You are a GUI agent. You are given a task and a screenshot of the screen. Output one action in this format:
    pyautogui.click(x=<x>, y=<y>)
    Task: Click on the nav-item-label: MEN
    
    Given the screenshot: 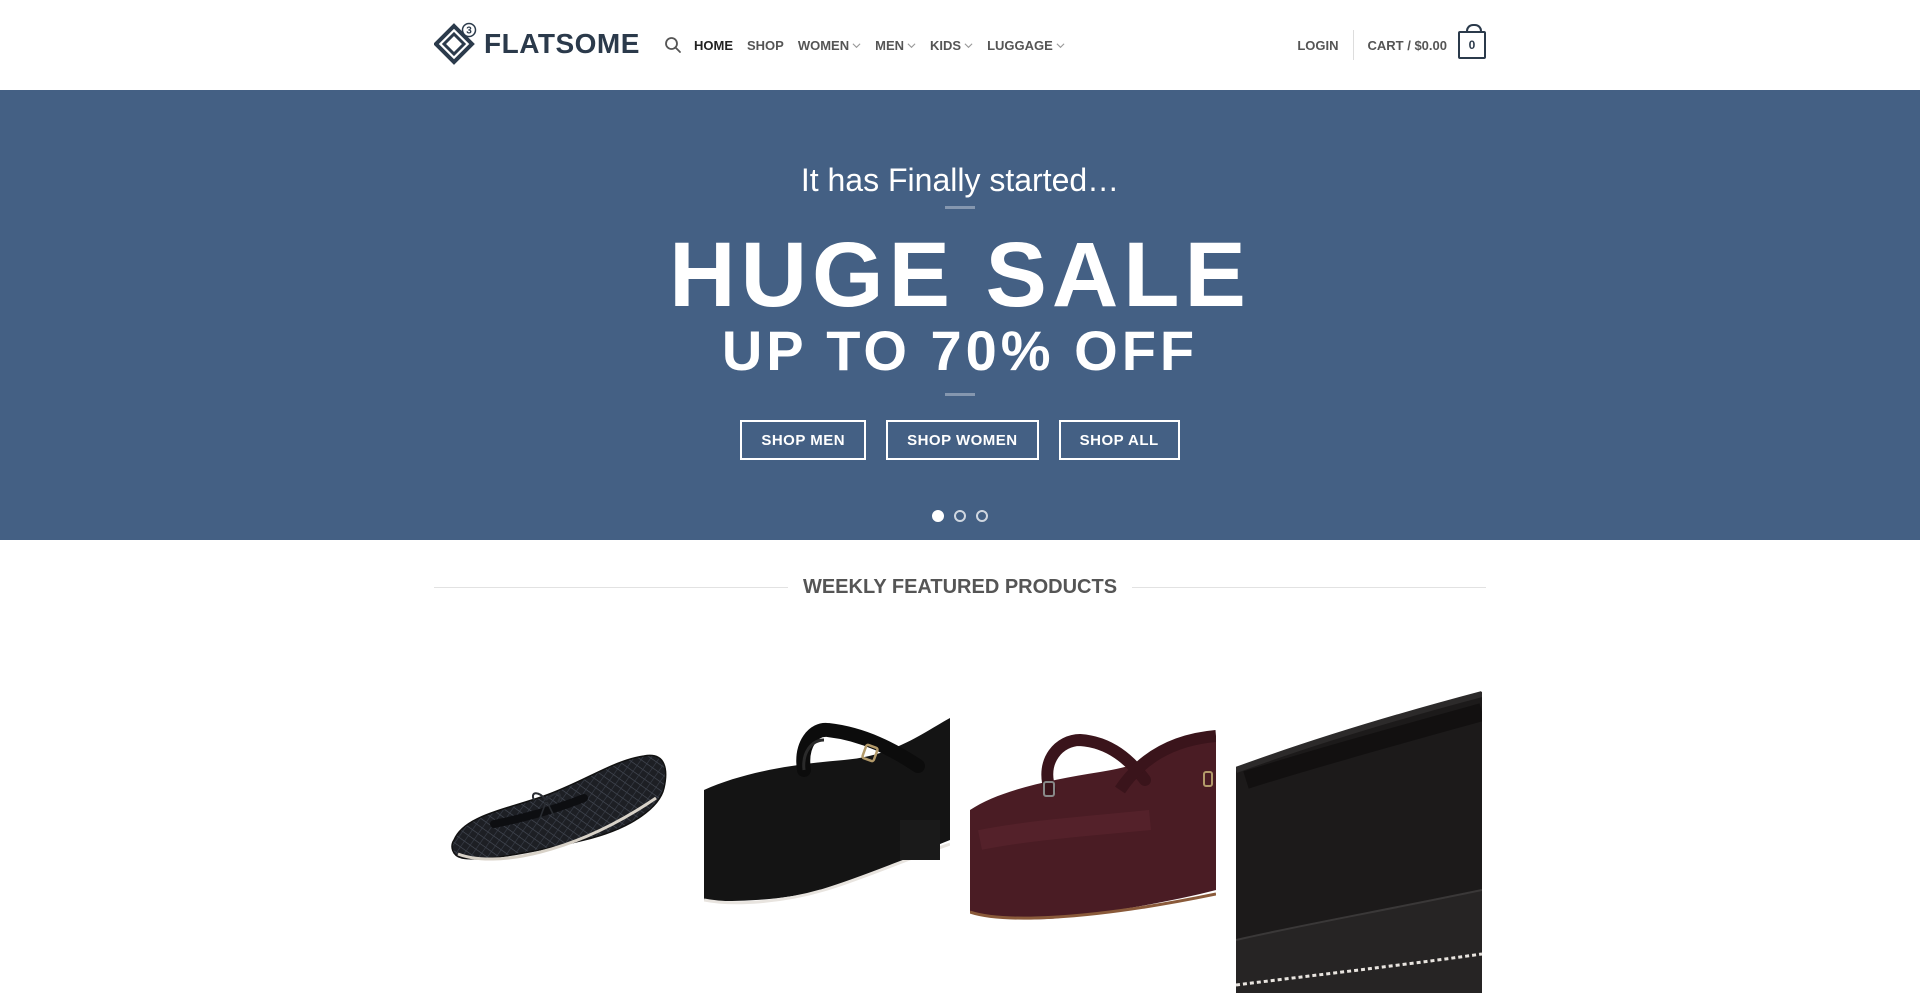 What is the action you would take?
    pyautogui.click(x=890, y=45)
    